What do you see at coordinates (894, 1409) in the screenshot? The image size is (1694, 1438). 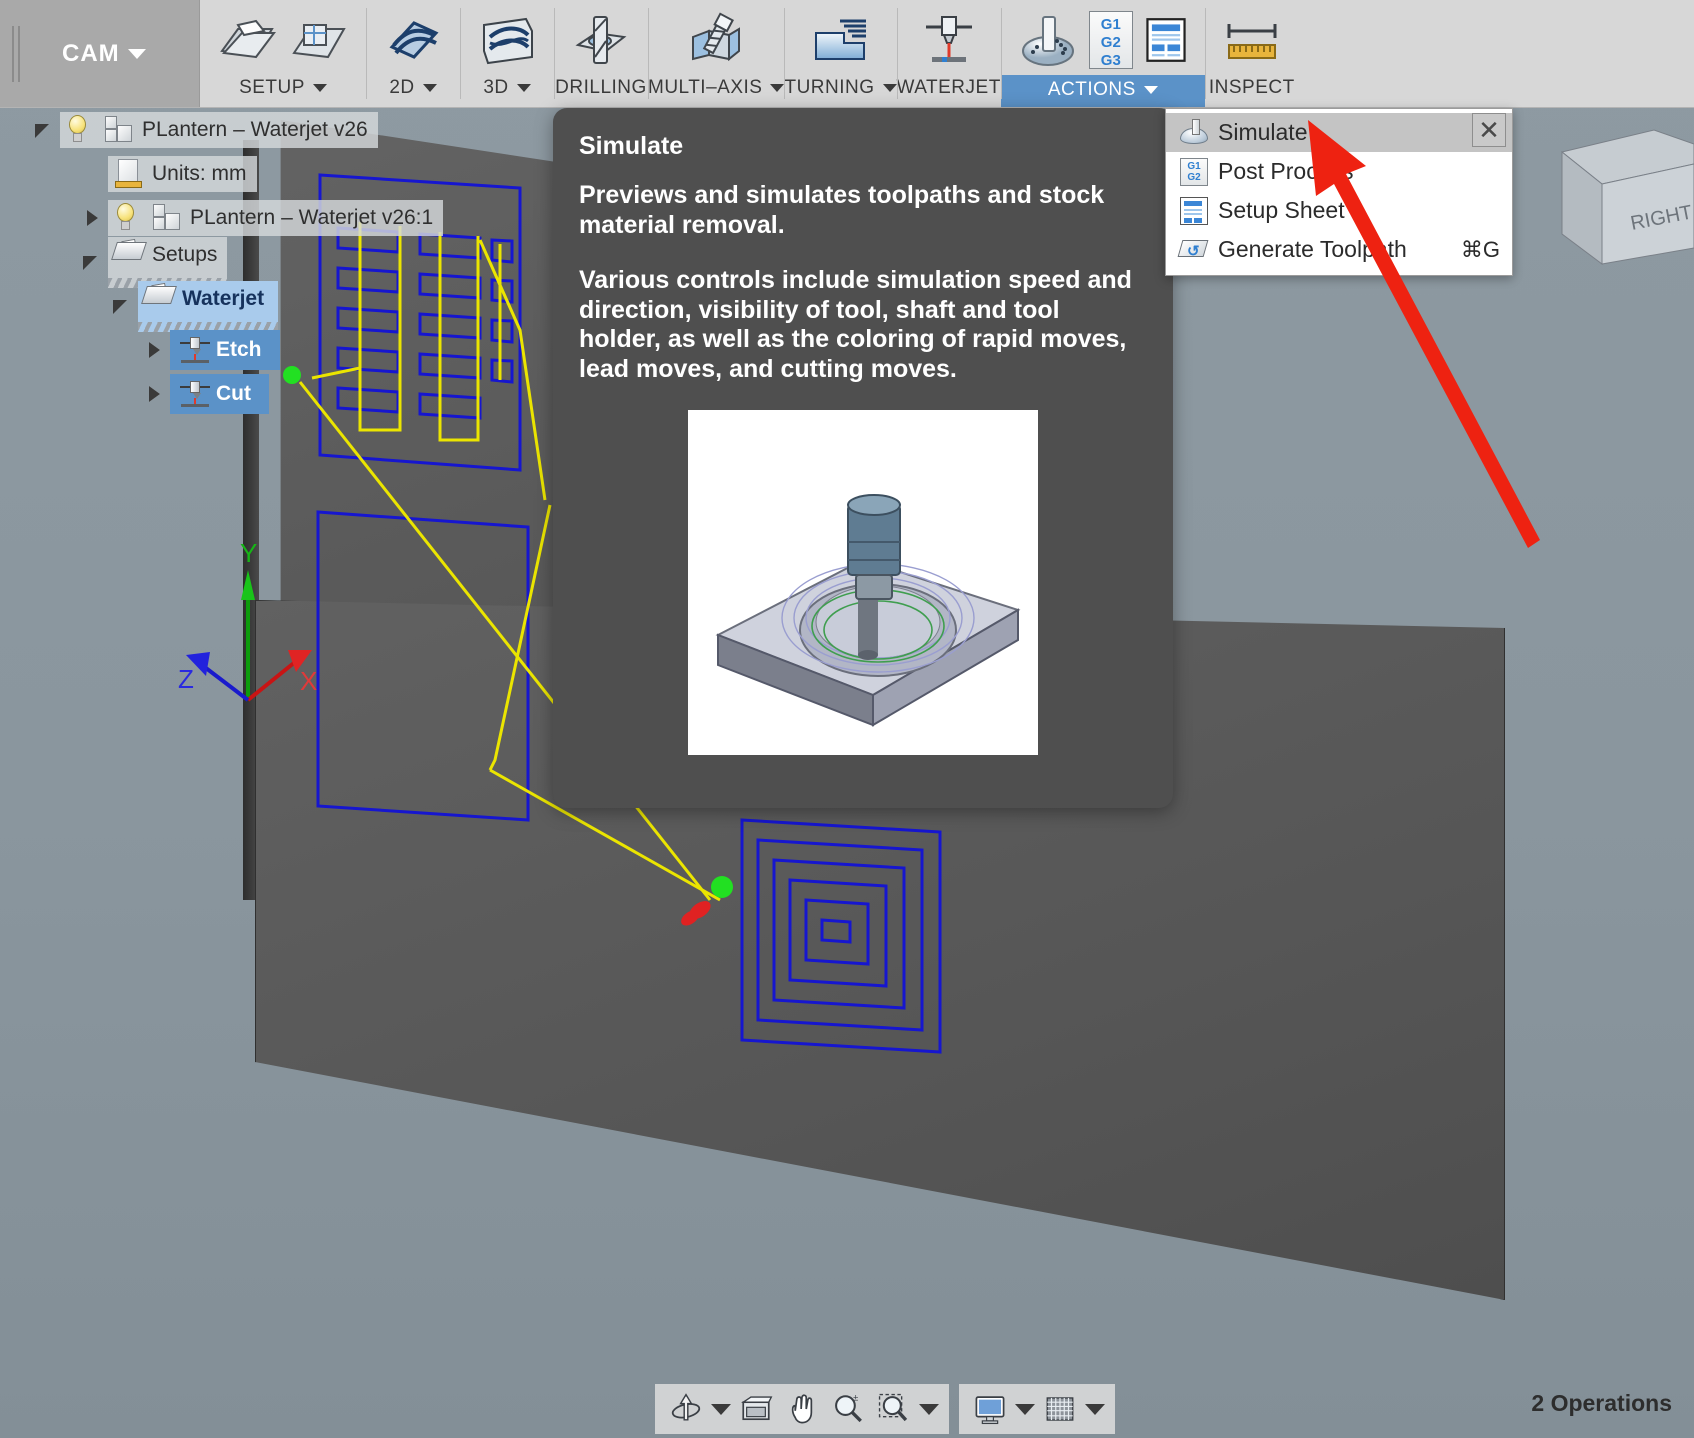 I see `zoom-window-icon` at bounding box center [894, 1409].